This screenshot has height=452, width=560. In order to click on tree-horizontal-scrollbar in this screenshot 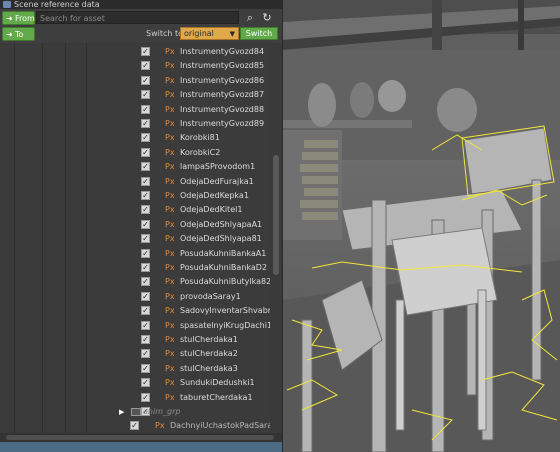, I will do `click(141, 437)`.